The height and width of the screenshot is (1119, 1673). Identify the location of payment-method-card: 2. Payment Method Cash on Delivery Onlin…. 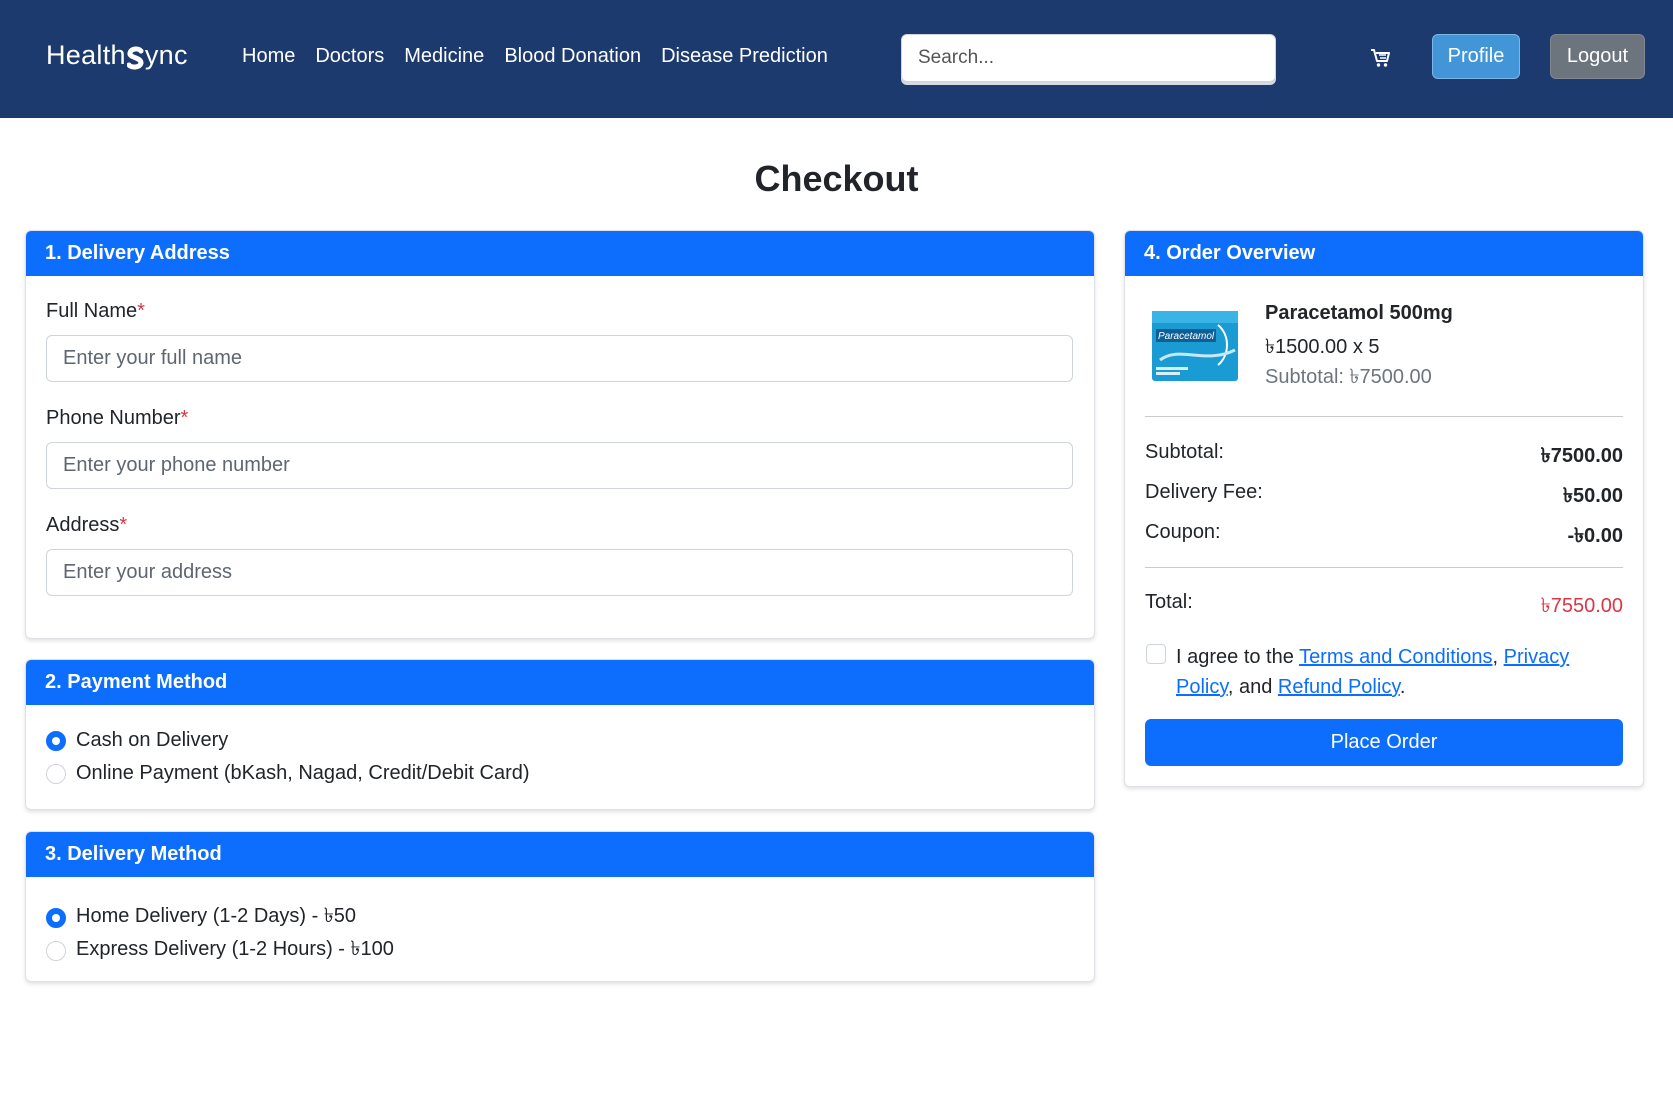
(560, 734).